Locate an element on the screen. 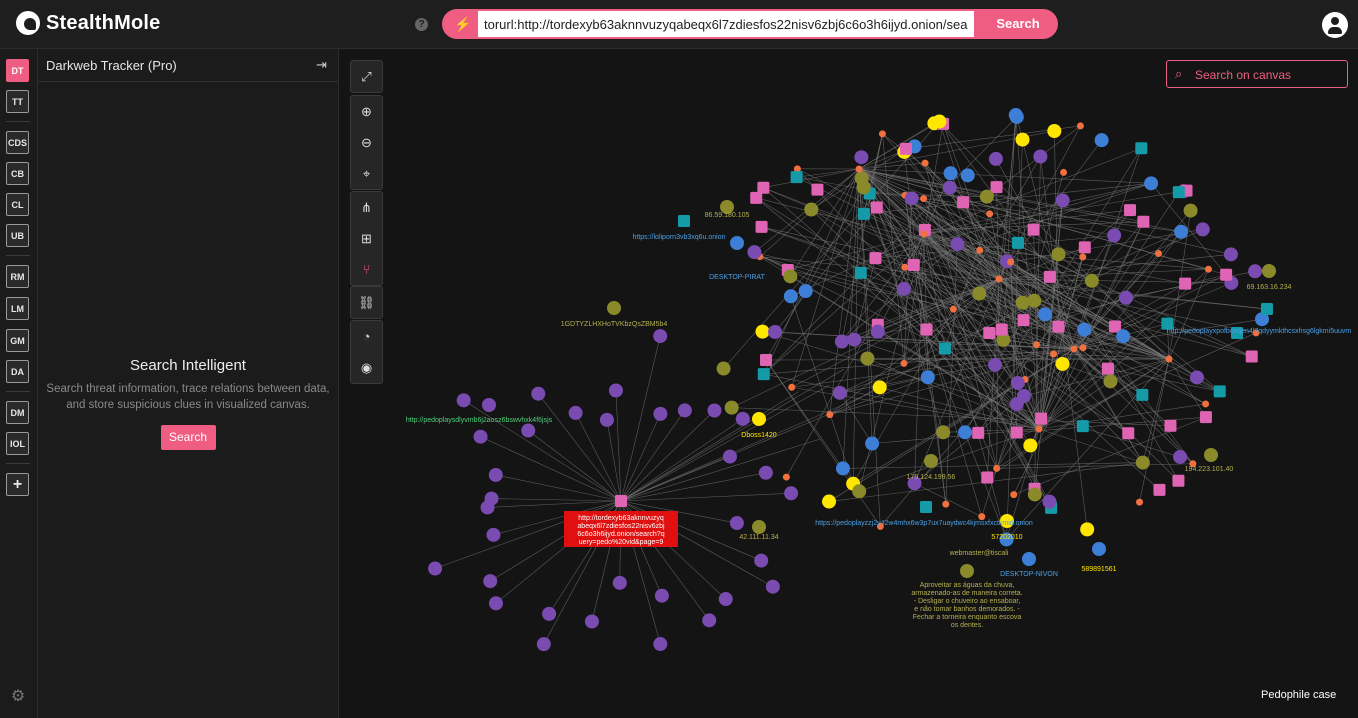  rail-item-gm: GM is located at coordinates (17, 340).